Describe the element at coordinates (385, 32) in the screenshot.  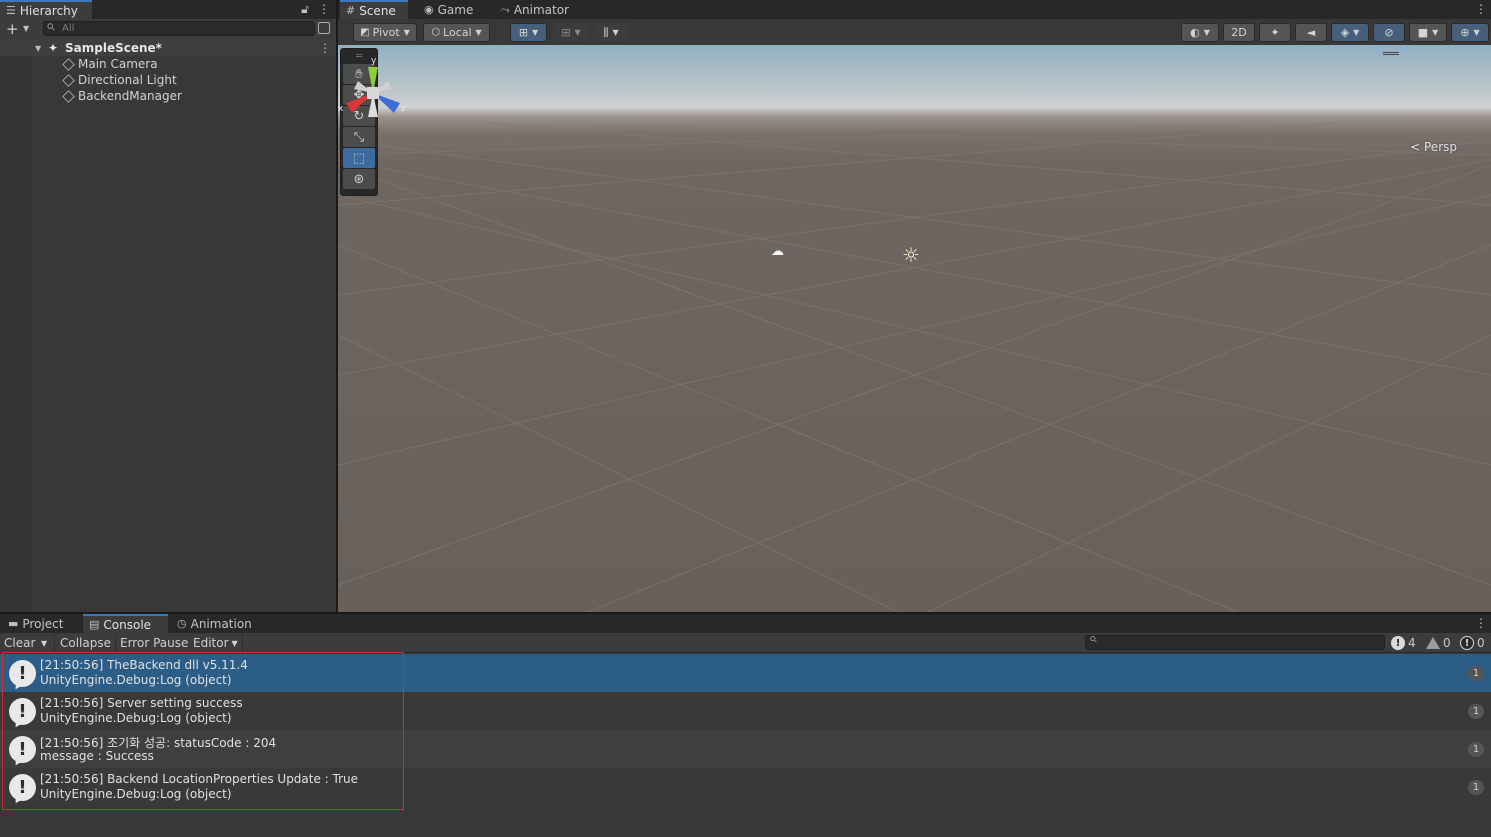
I see `pivot-dropdown: ◩ Pivot ▼` at that location.